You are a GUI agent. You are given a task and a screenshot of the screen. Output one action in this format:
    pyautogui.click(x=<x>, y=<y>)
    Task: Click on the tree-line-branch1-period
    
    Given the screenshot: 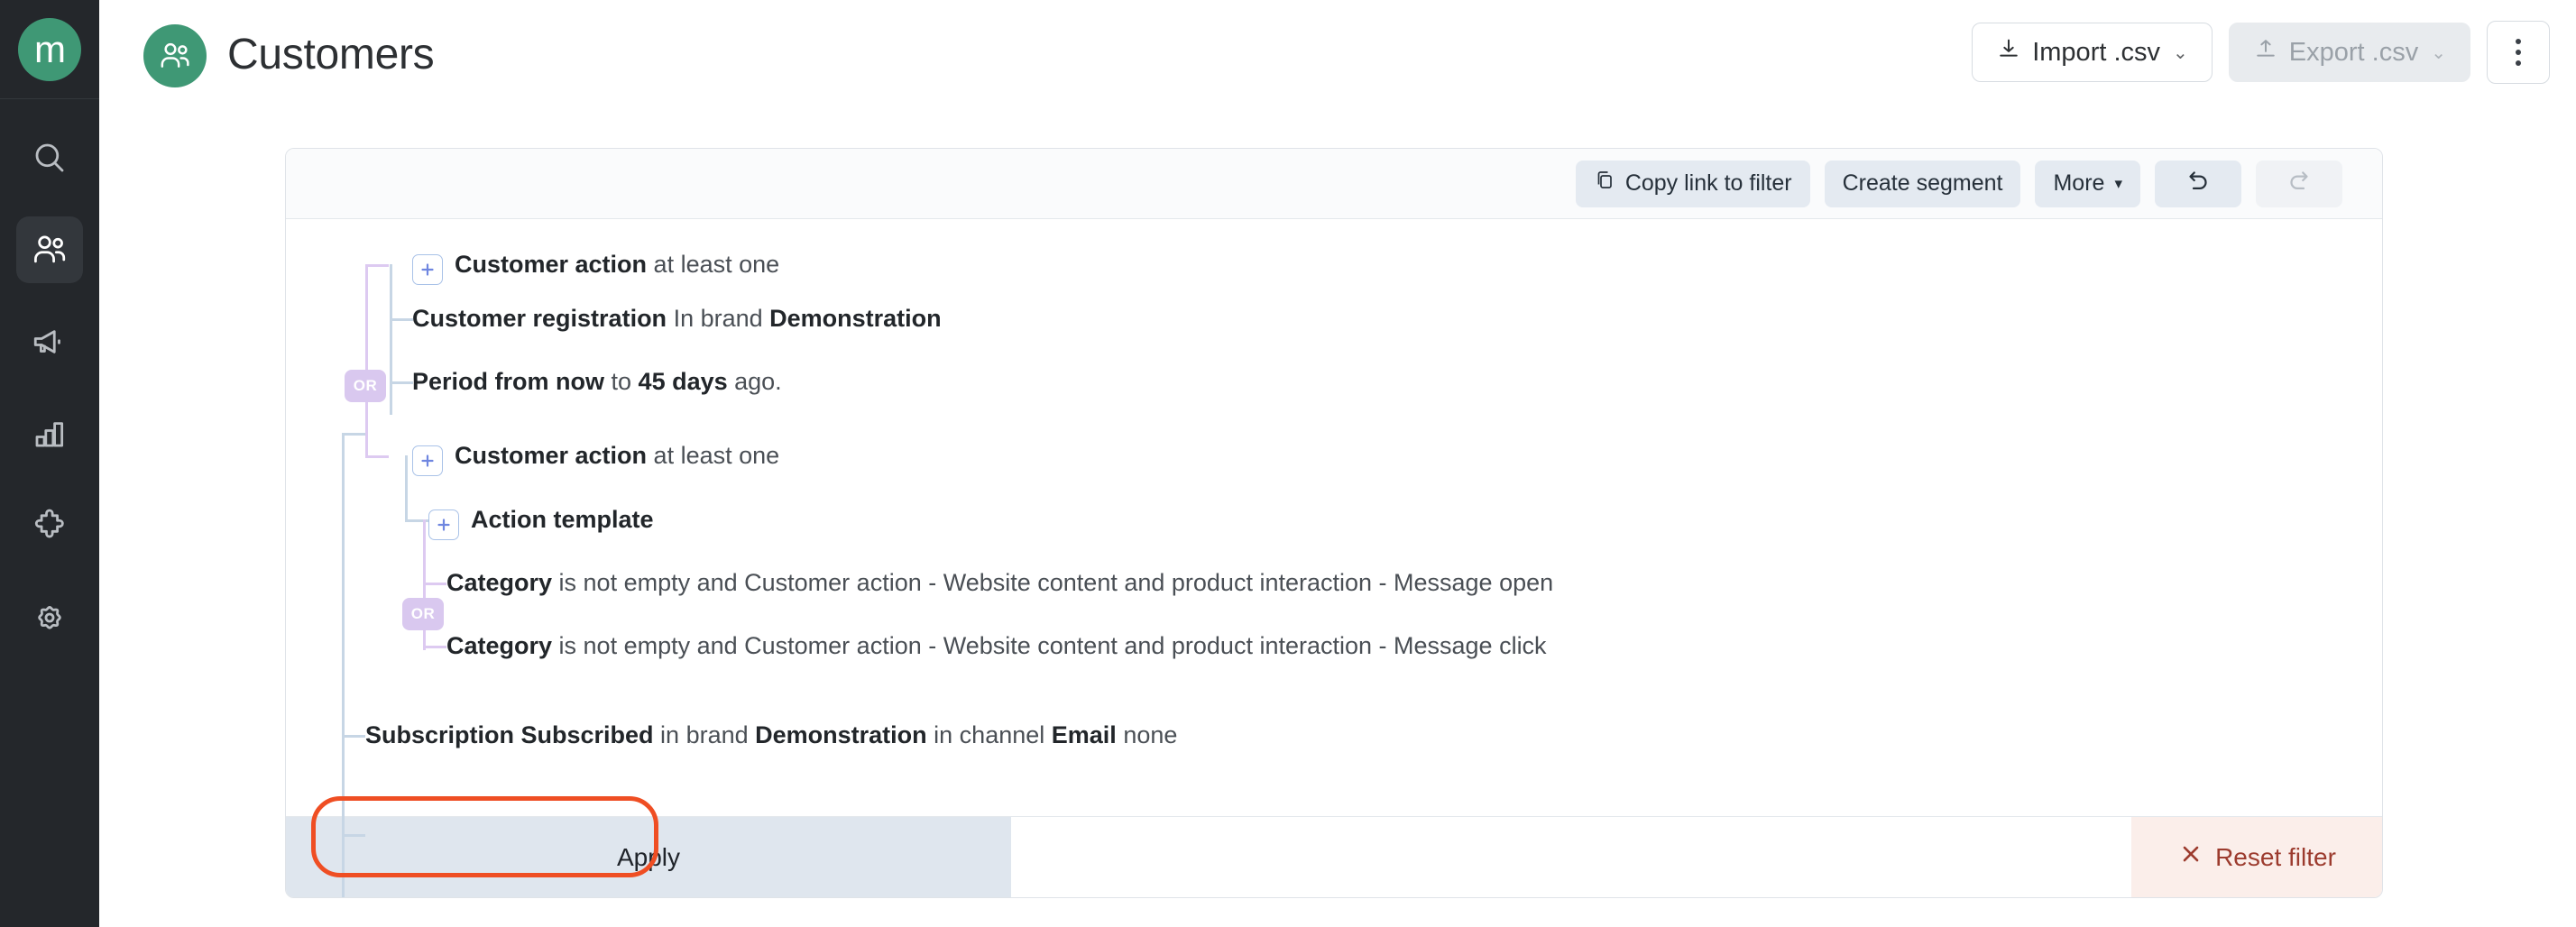 What is the action you would take?
    pyautogui.click(x=402, y=382)
    